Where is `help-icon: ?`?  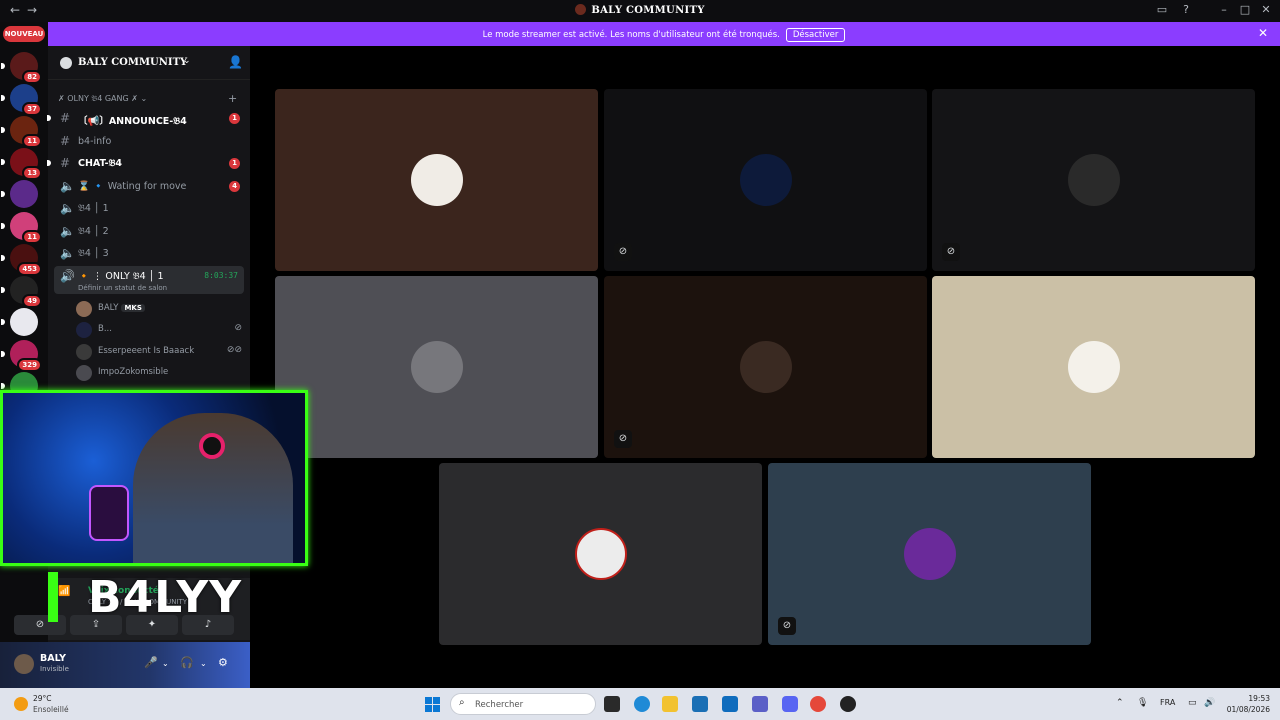
help-icon: ? is located at coordinates (1186, 9).